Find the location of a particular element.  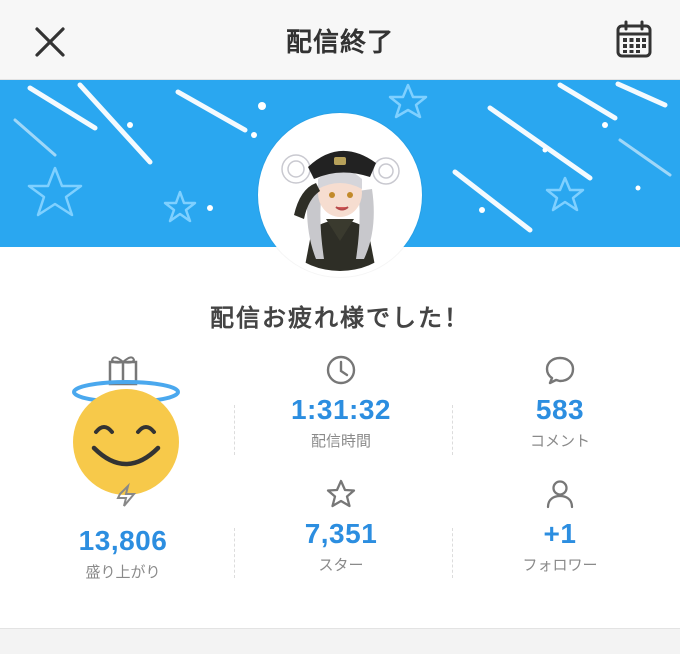

smiling-angel-face-icon is located at coordinates (126, 431).